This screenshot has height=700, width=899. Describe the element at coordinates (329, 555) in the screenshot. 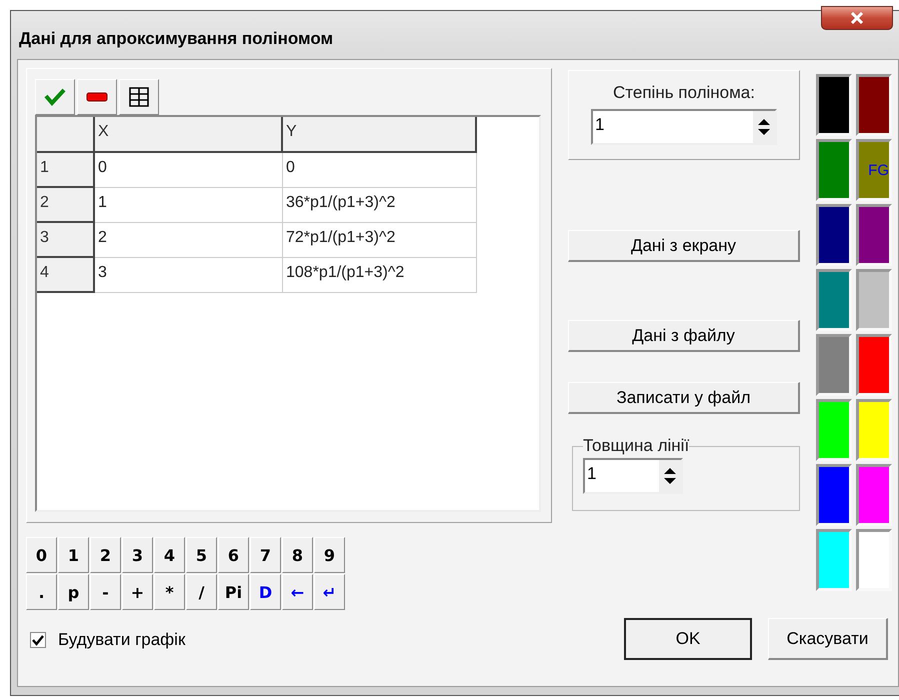

I see `keypad-key: 9` at that location.